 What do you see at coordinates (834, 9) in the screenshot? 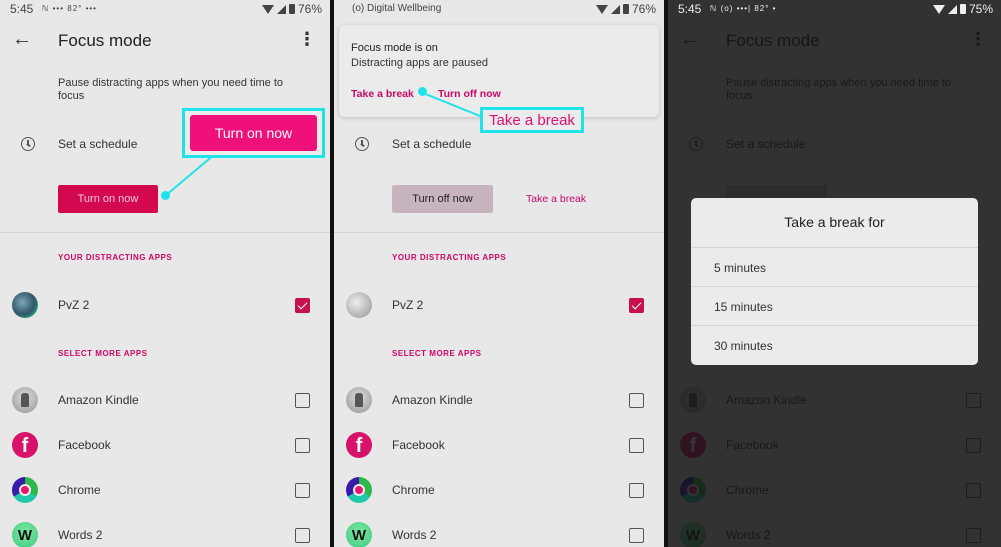
I see `status-bar: 5:45 ℕ (o) •••| 82° • 75%` at bounding box center [834, 9].